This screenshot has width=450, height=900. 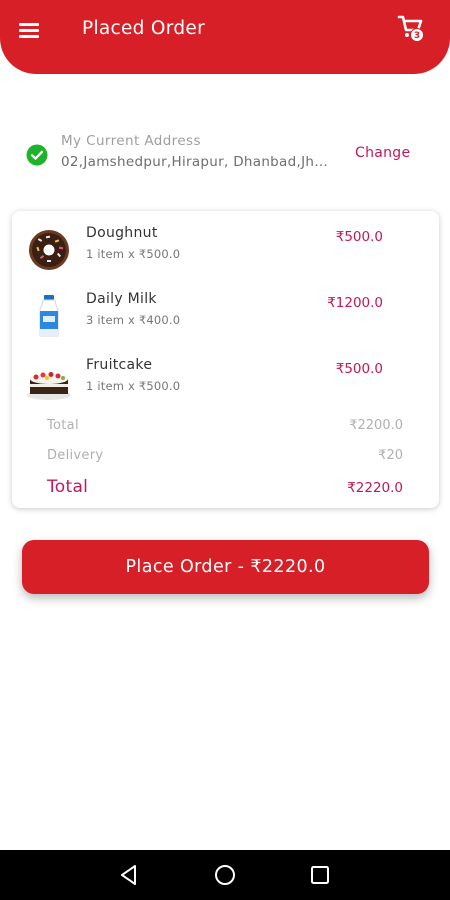 What do you see at coordinates (121, 299) in the screenshot?
I see `item-name: Daily Milk` at bounding box center [121, 299].